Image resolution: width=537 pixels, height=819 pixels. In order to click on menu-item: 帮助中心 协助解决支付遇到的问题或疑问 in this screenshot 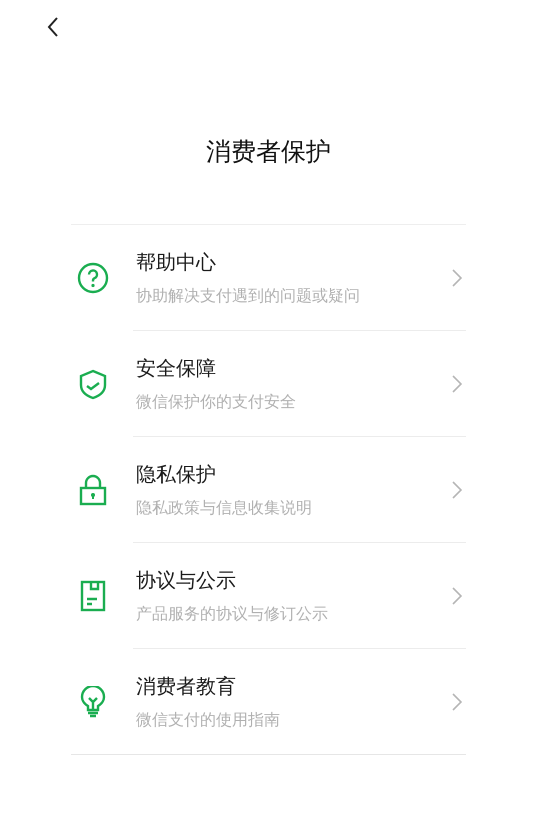, I will do `click(268, 277)`.